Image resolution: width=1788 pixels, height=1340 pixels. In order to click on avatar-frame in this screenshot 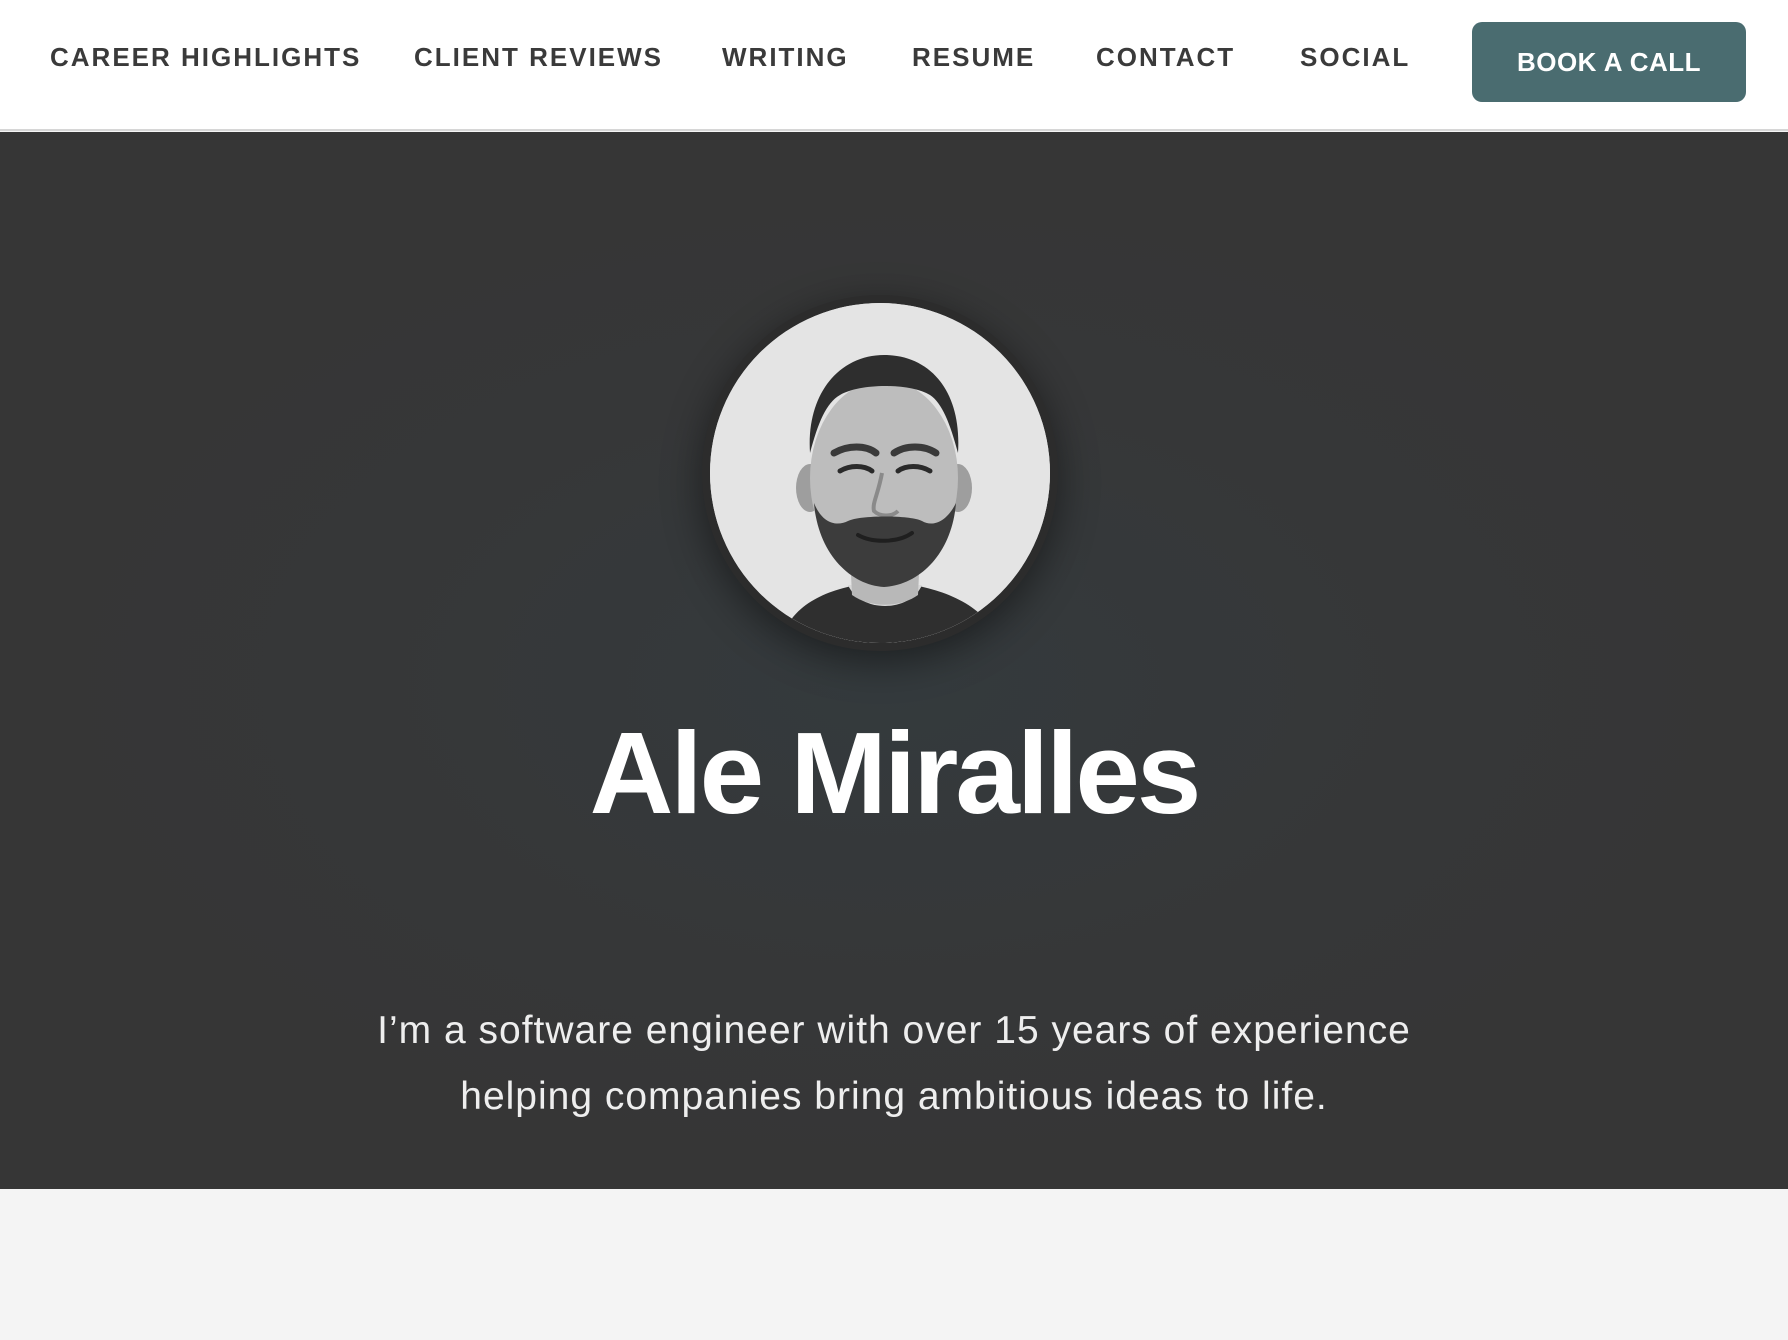, I will do `click(880, 473)`.